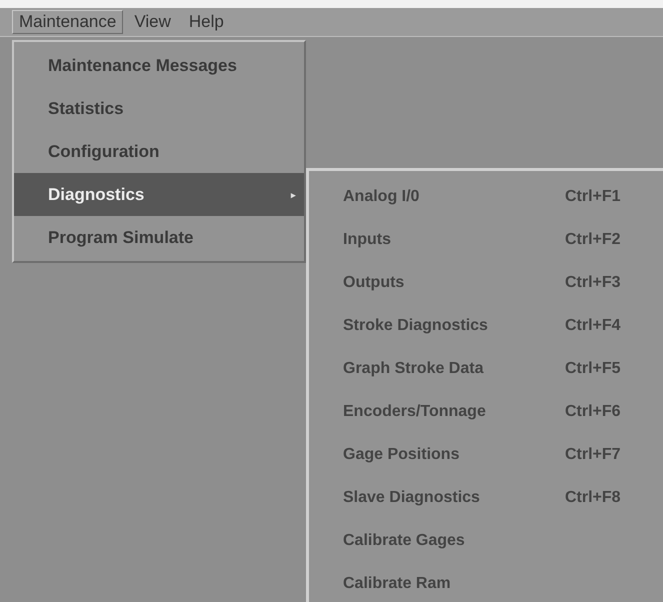  I want to click on submenu-item: Encoders/Tonnage Ctrl+F6, so click(486, 411).